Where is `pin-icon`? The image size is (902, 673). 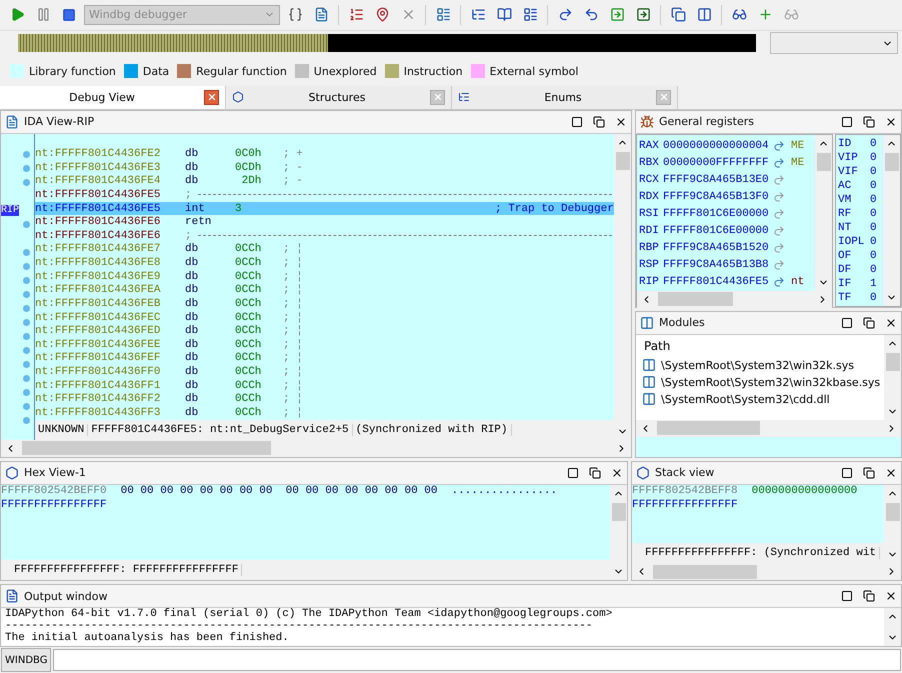 pin-icon is located at coordinates (382, 14).